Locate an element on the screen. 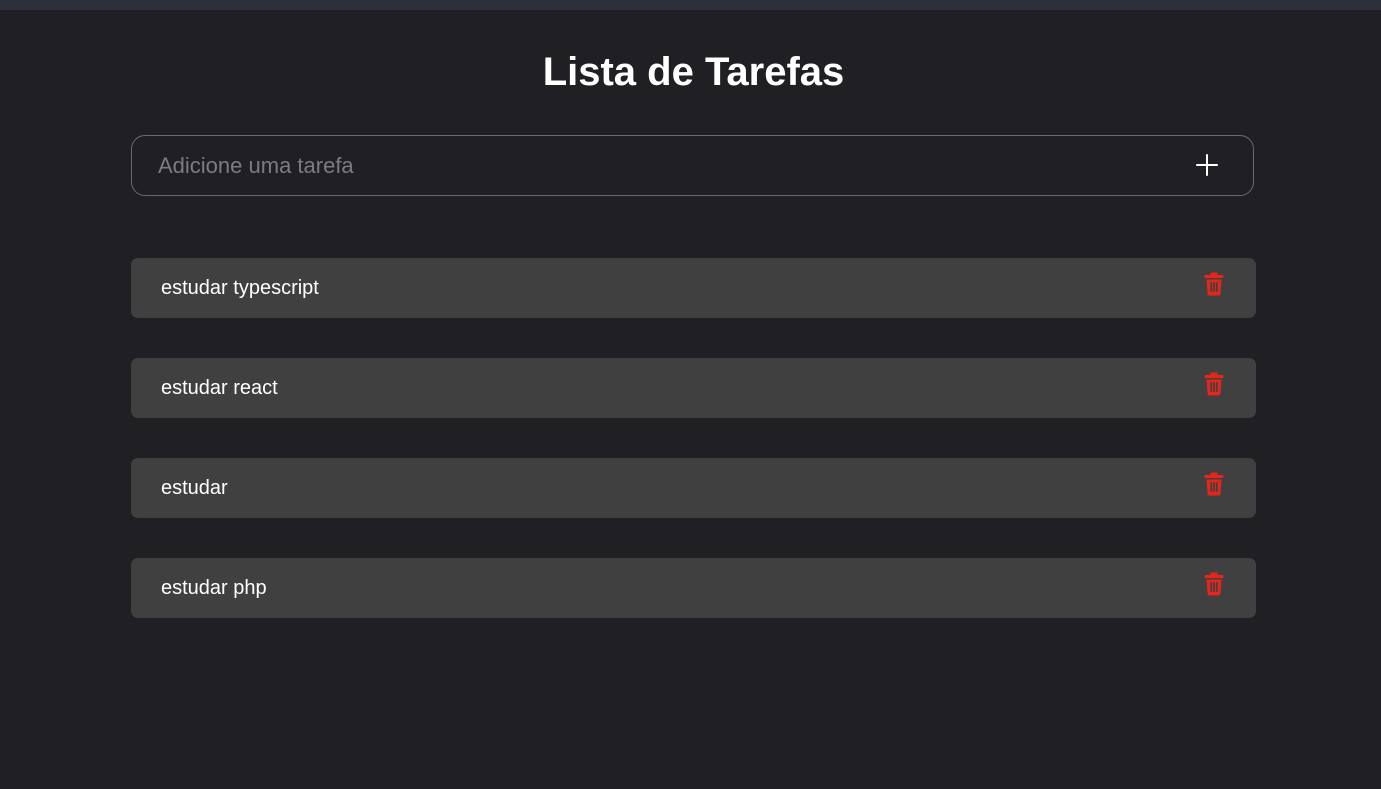 The image size is (1381, 789). task-item: estudar typescript is located at coordinates (693, 288).